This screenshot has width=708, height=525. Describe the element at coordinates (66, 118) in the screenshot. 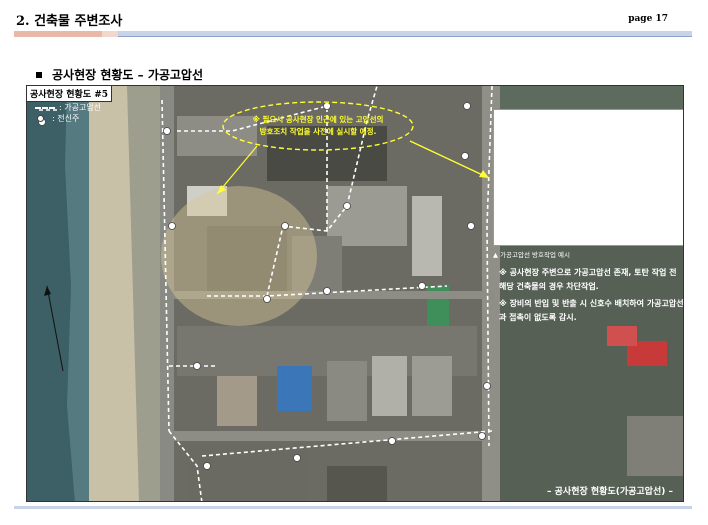

I see `legend-pole-label: : 전신주` at that location.